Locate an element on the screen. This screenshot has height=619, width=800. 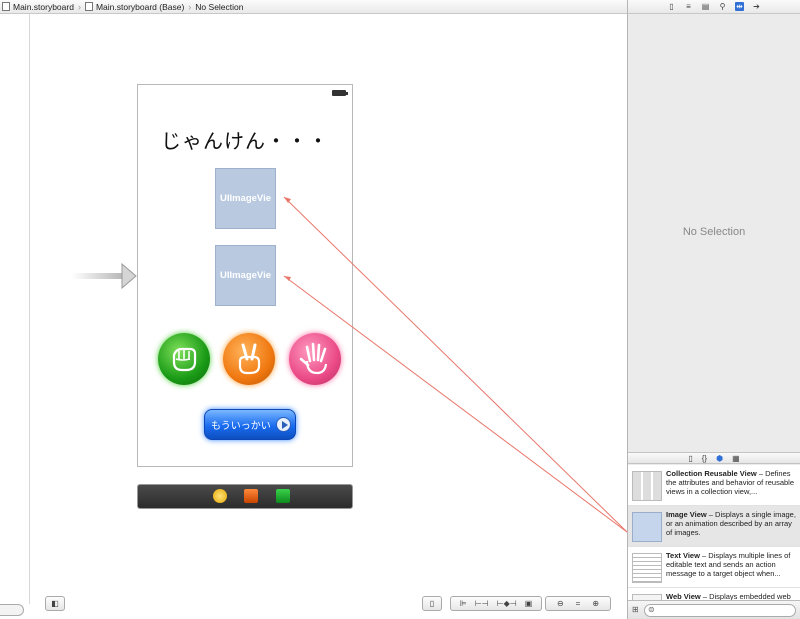
paper-button is located at coordinates (315, 359).